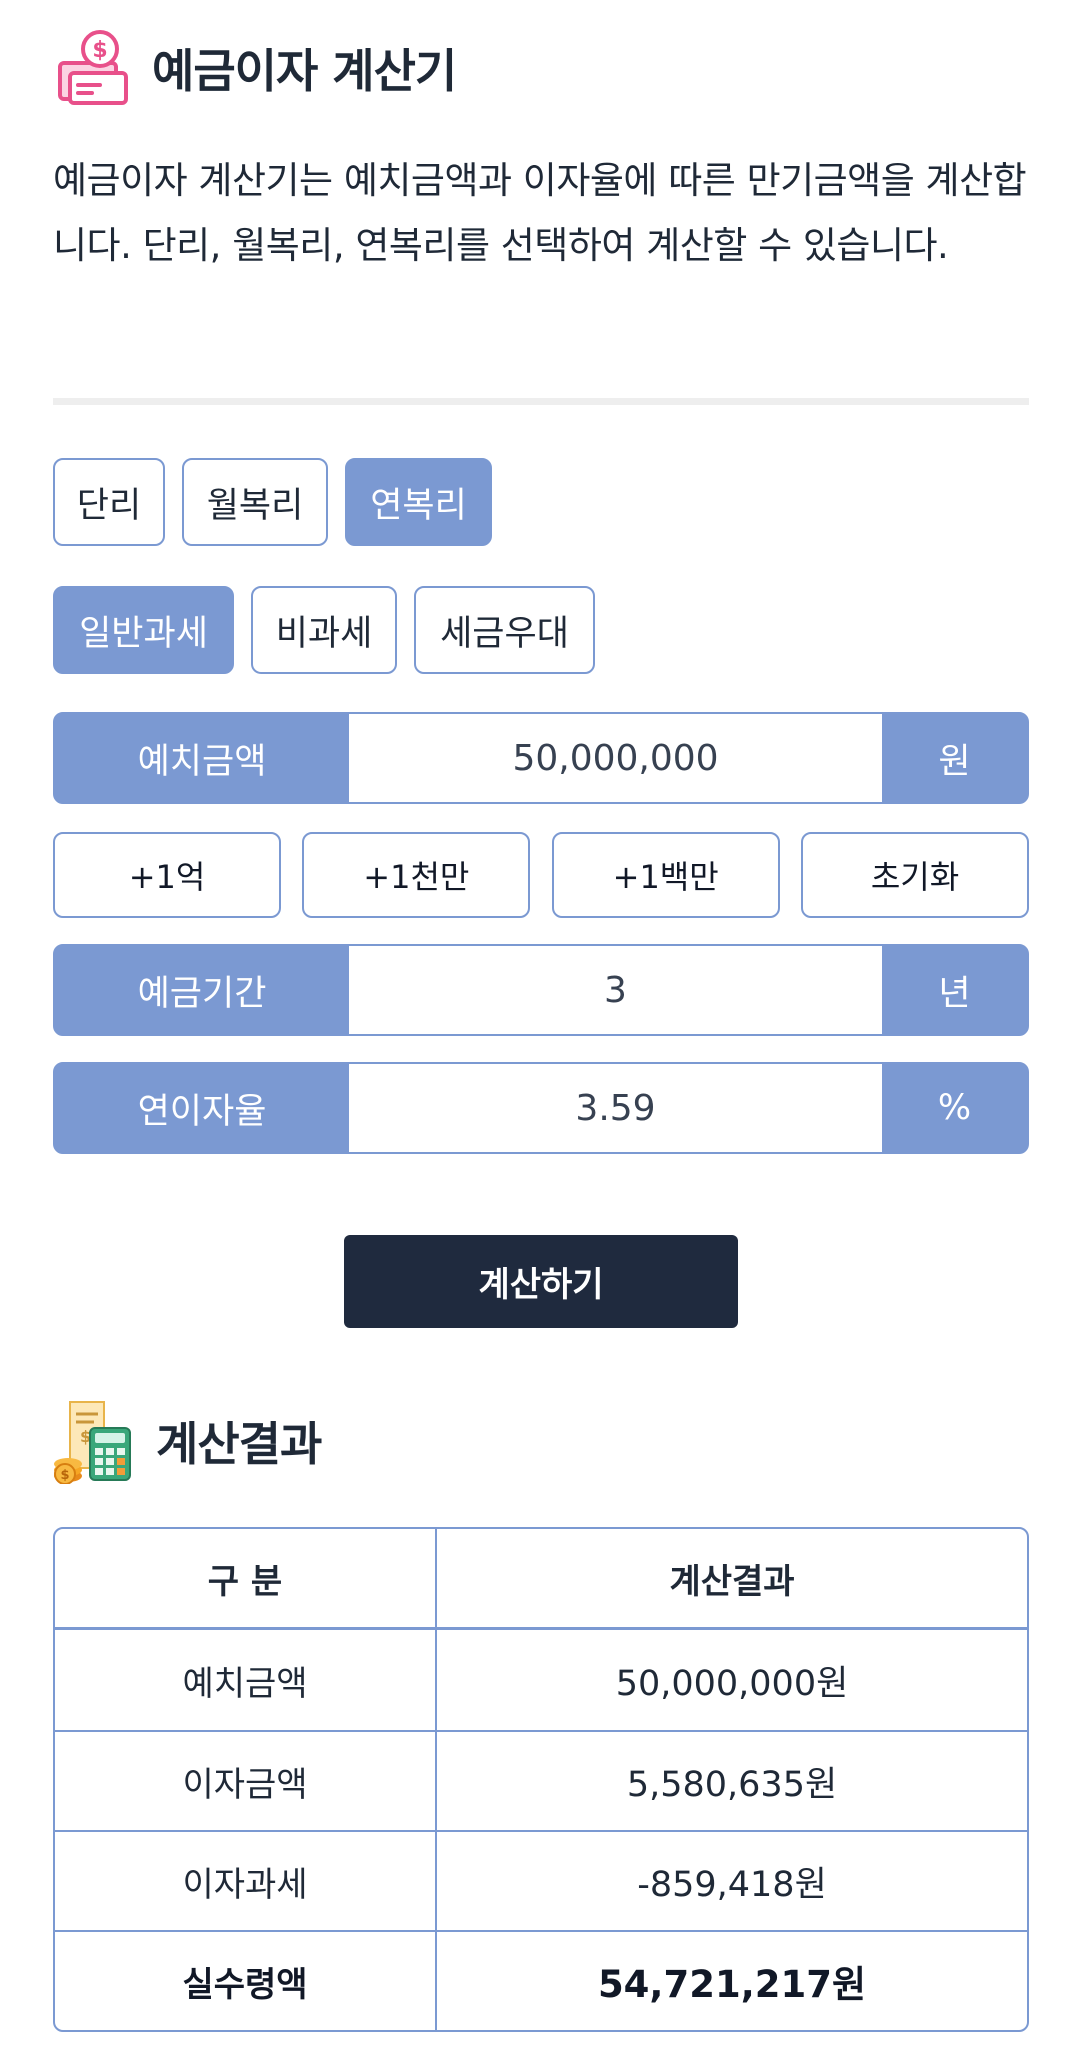  Describe the element at coordinates (167, 875) in the screenshot. I see `add-100m-button: +1억` at that location.